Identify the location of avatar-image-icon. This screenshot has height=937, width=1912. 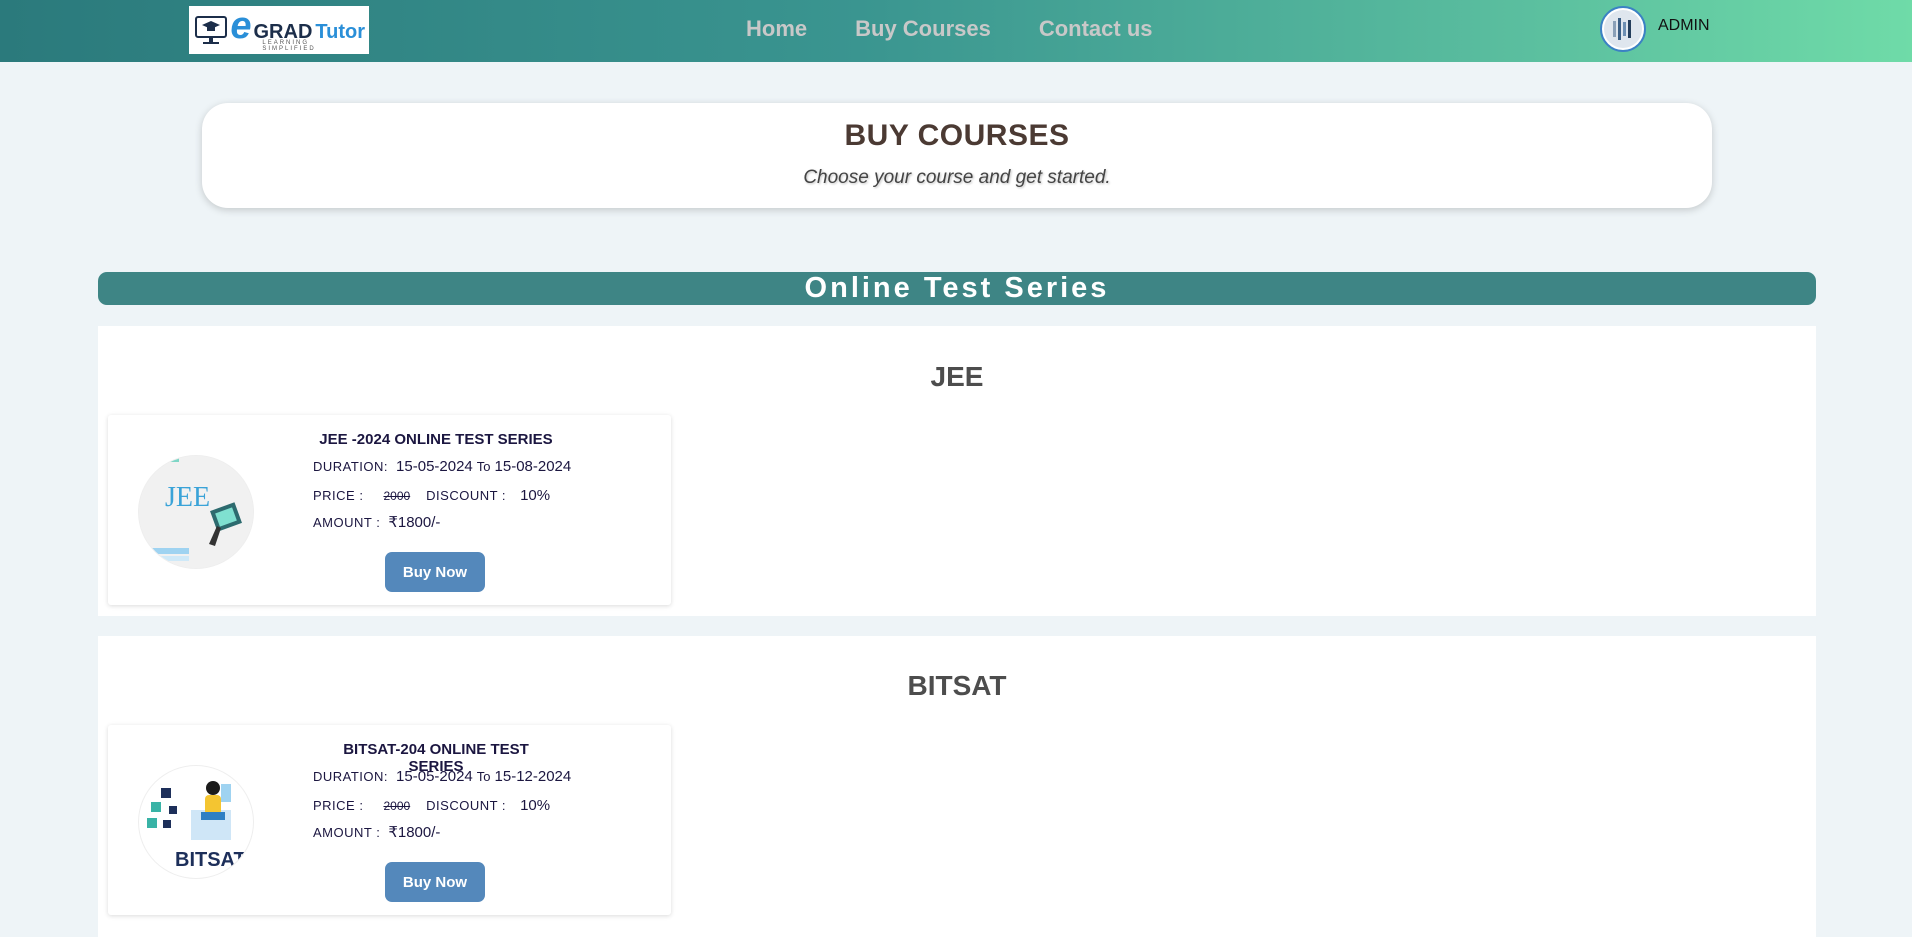
(1623, 29).